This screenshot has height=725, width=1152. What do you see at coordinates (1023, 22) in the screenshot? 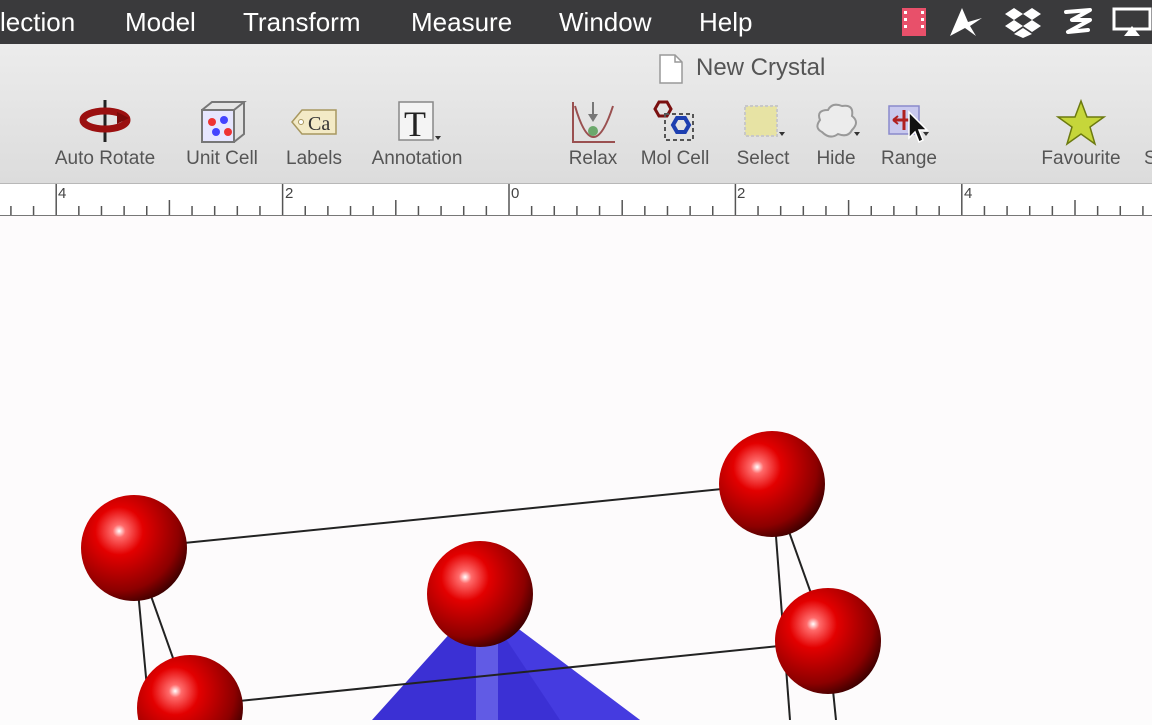
I see `dropbox-icon` at bounding box center [1023, 22].